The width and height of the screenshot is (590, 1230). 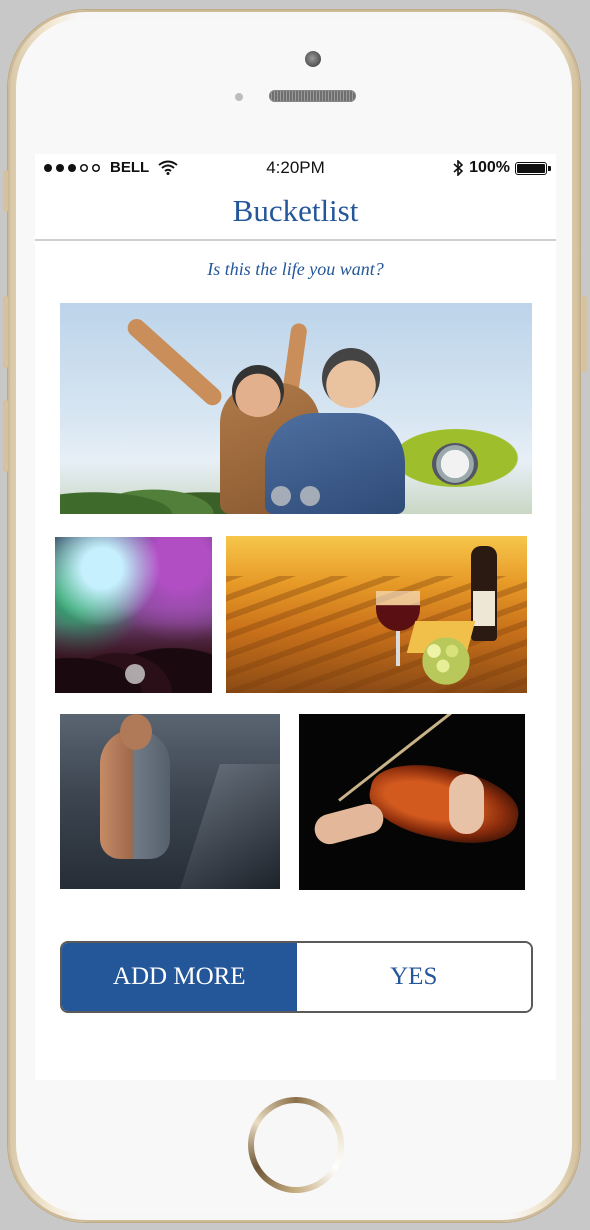 I want to click on runner-head-shape, so click(x=136, y=732).